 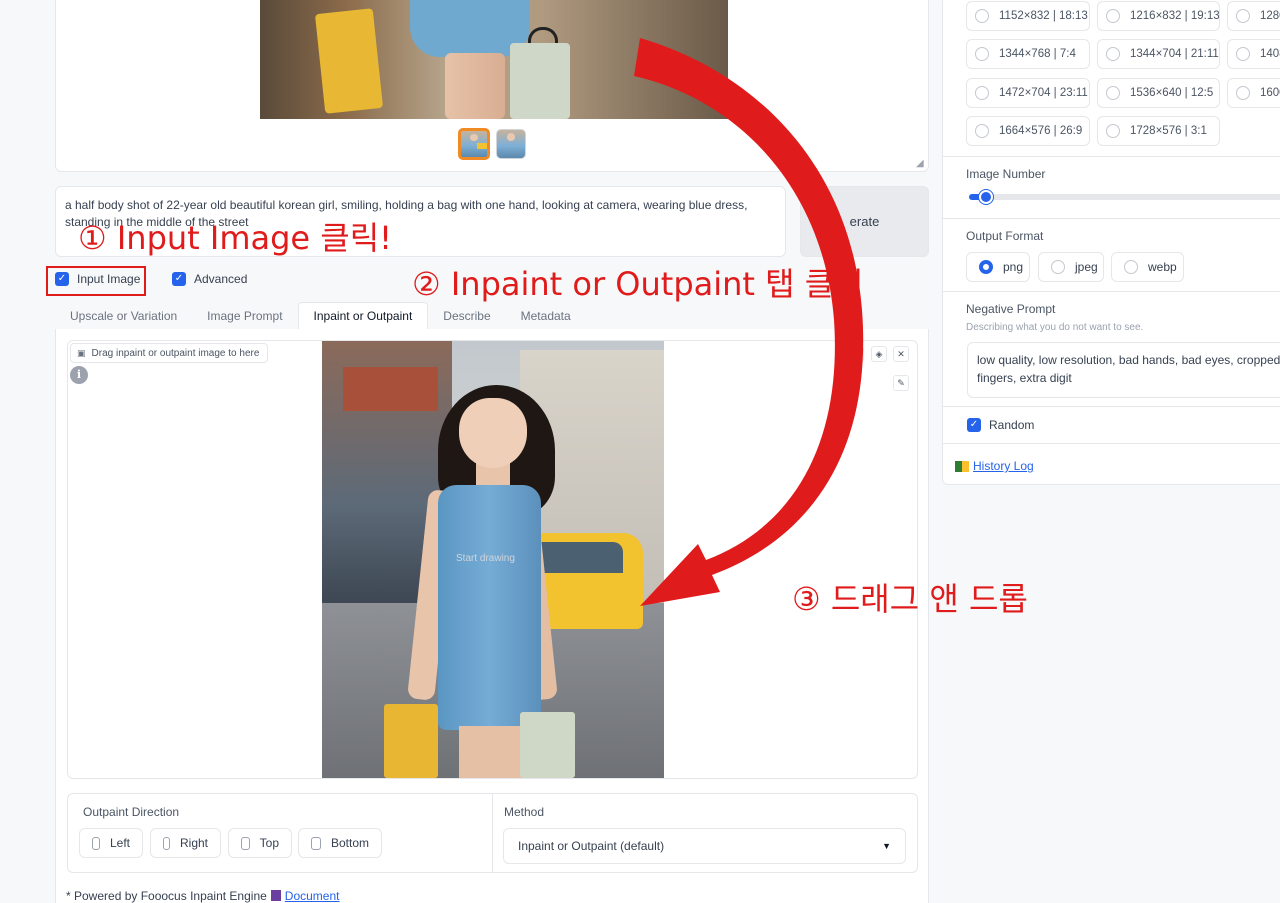 I want to click on tab-describe: Describe, so click(x=466, y=316).